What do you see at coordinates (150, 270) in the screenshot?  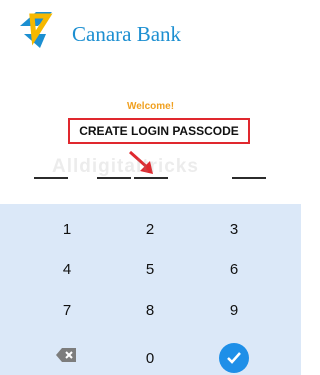 I see `key-5: 5` at bounding box center [150, 270].